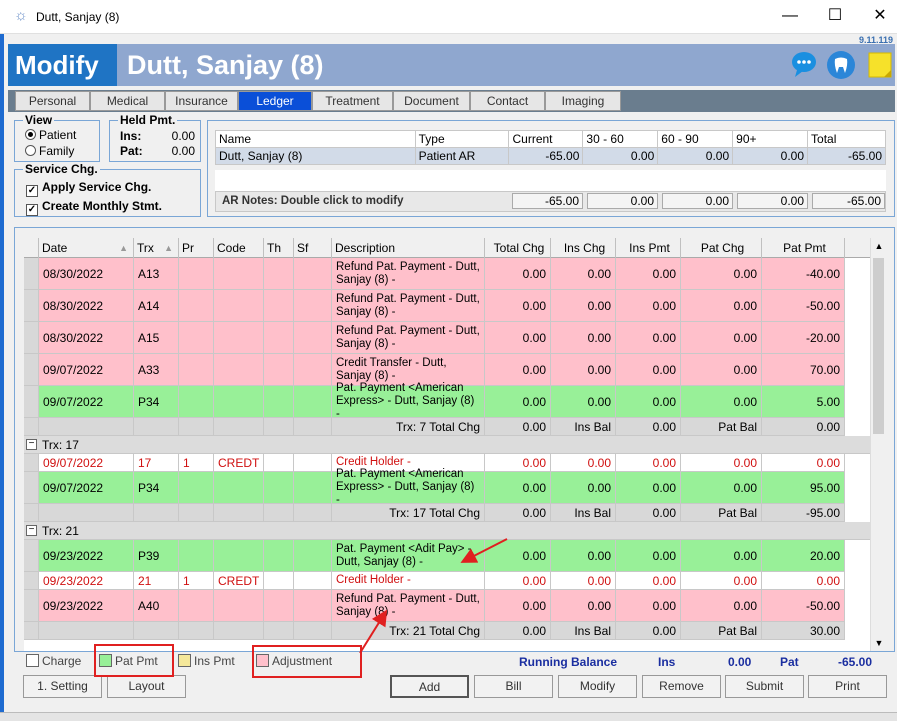 This screenshot has height=721, width=897. What do you see at coordinates (94, 207) in the screenshot?
I see `create-monthly-stmt-checkbox: ✓ Create Monthly Stmt.` at bounding box center [94, 207].